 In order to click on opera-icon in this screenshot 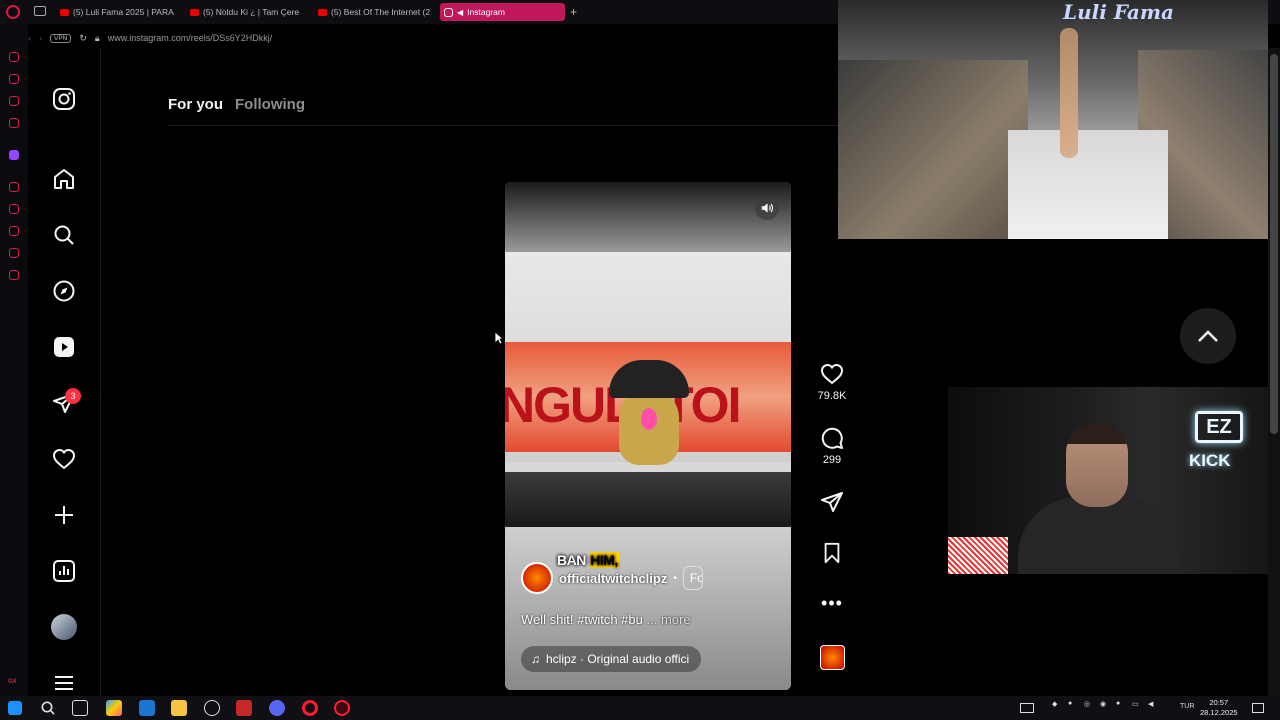, I will do `click(310, 708)`.